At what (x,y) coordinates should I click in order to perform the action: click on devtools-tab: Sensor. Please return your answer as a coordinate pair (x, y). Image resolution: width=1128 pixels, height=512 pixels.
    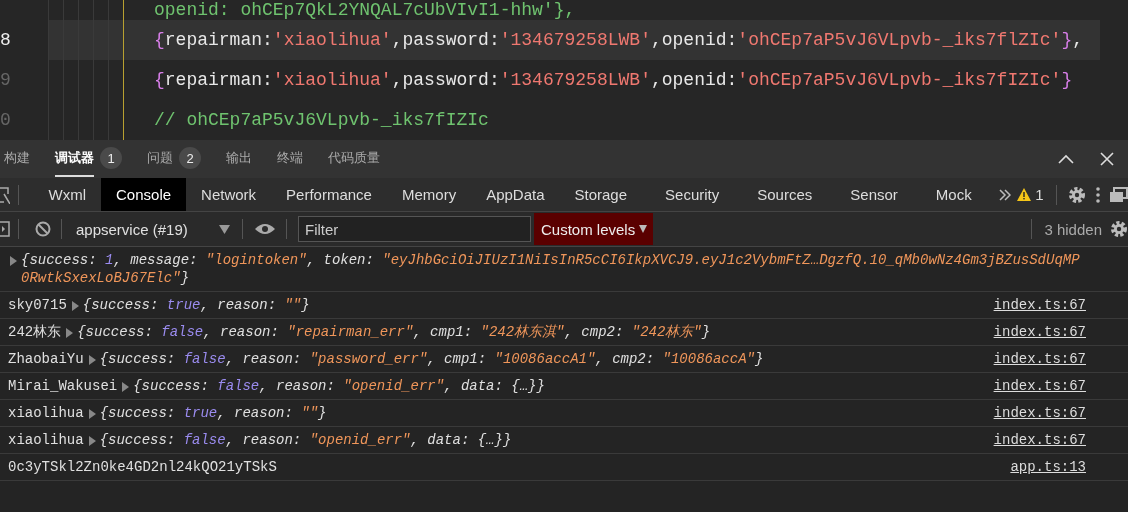
    Looking at the image, I should click on (874, 194).